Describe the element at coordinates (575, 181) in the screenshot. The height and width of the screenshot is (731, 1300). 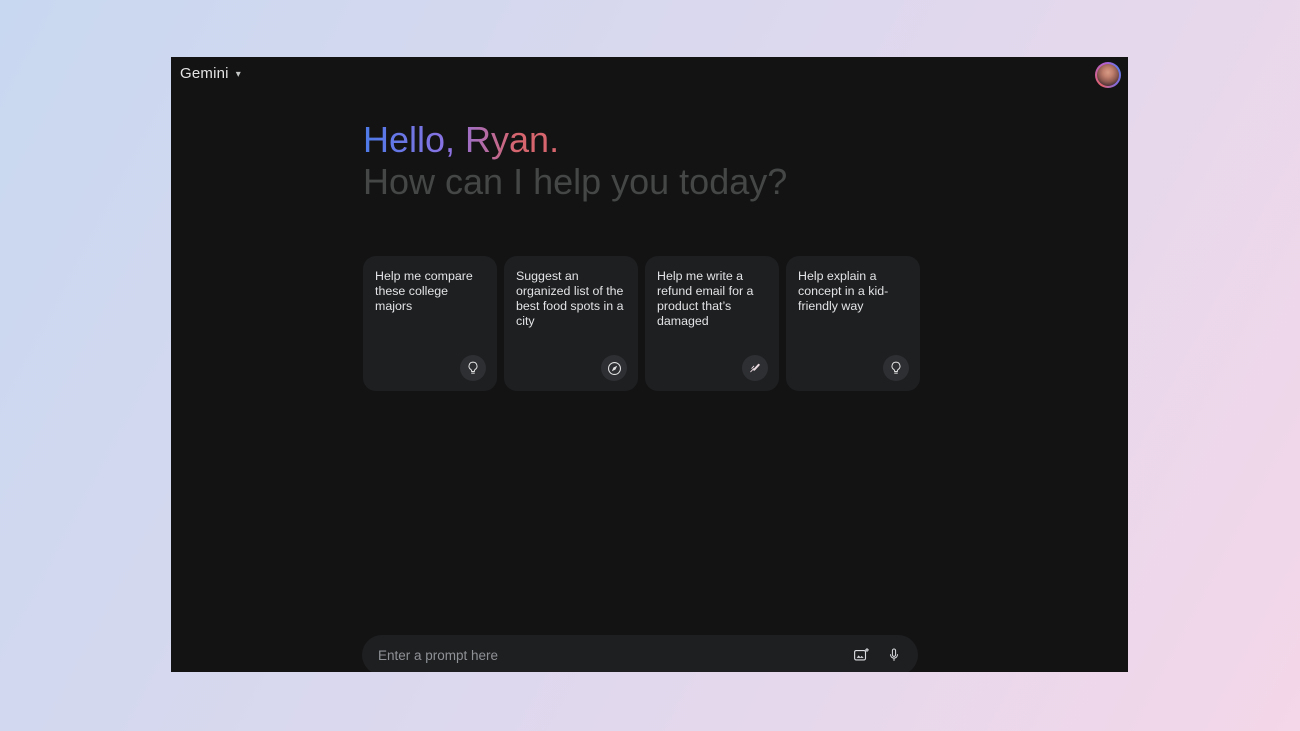
I see `greeting-subline: How can I help you today?` at that location.